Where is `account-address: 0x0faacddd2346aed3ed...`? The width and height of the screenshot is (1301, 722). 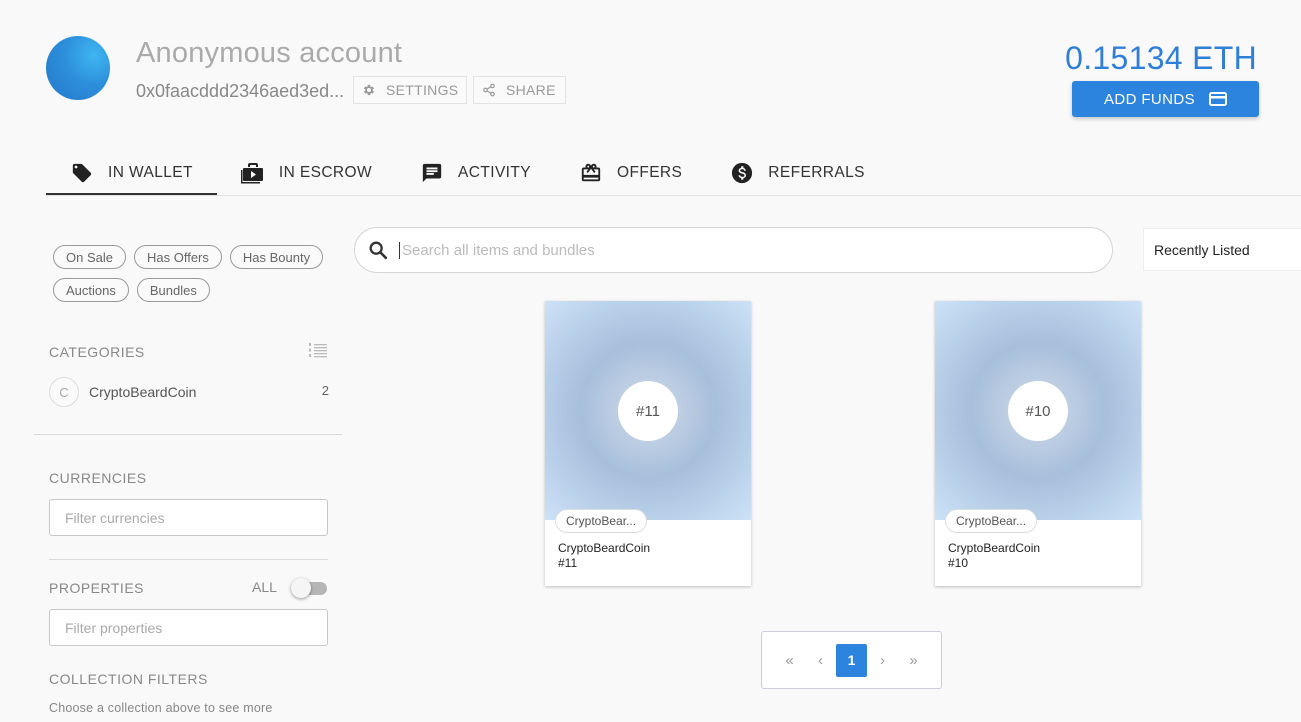
account-address: 0x0faacddd2346aed3ed... is located at coordinates (242, 91).